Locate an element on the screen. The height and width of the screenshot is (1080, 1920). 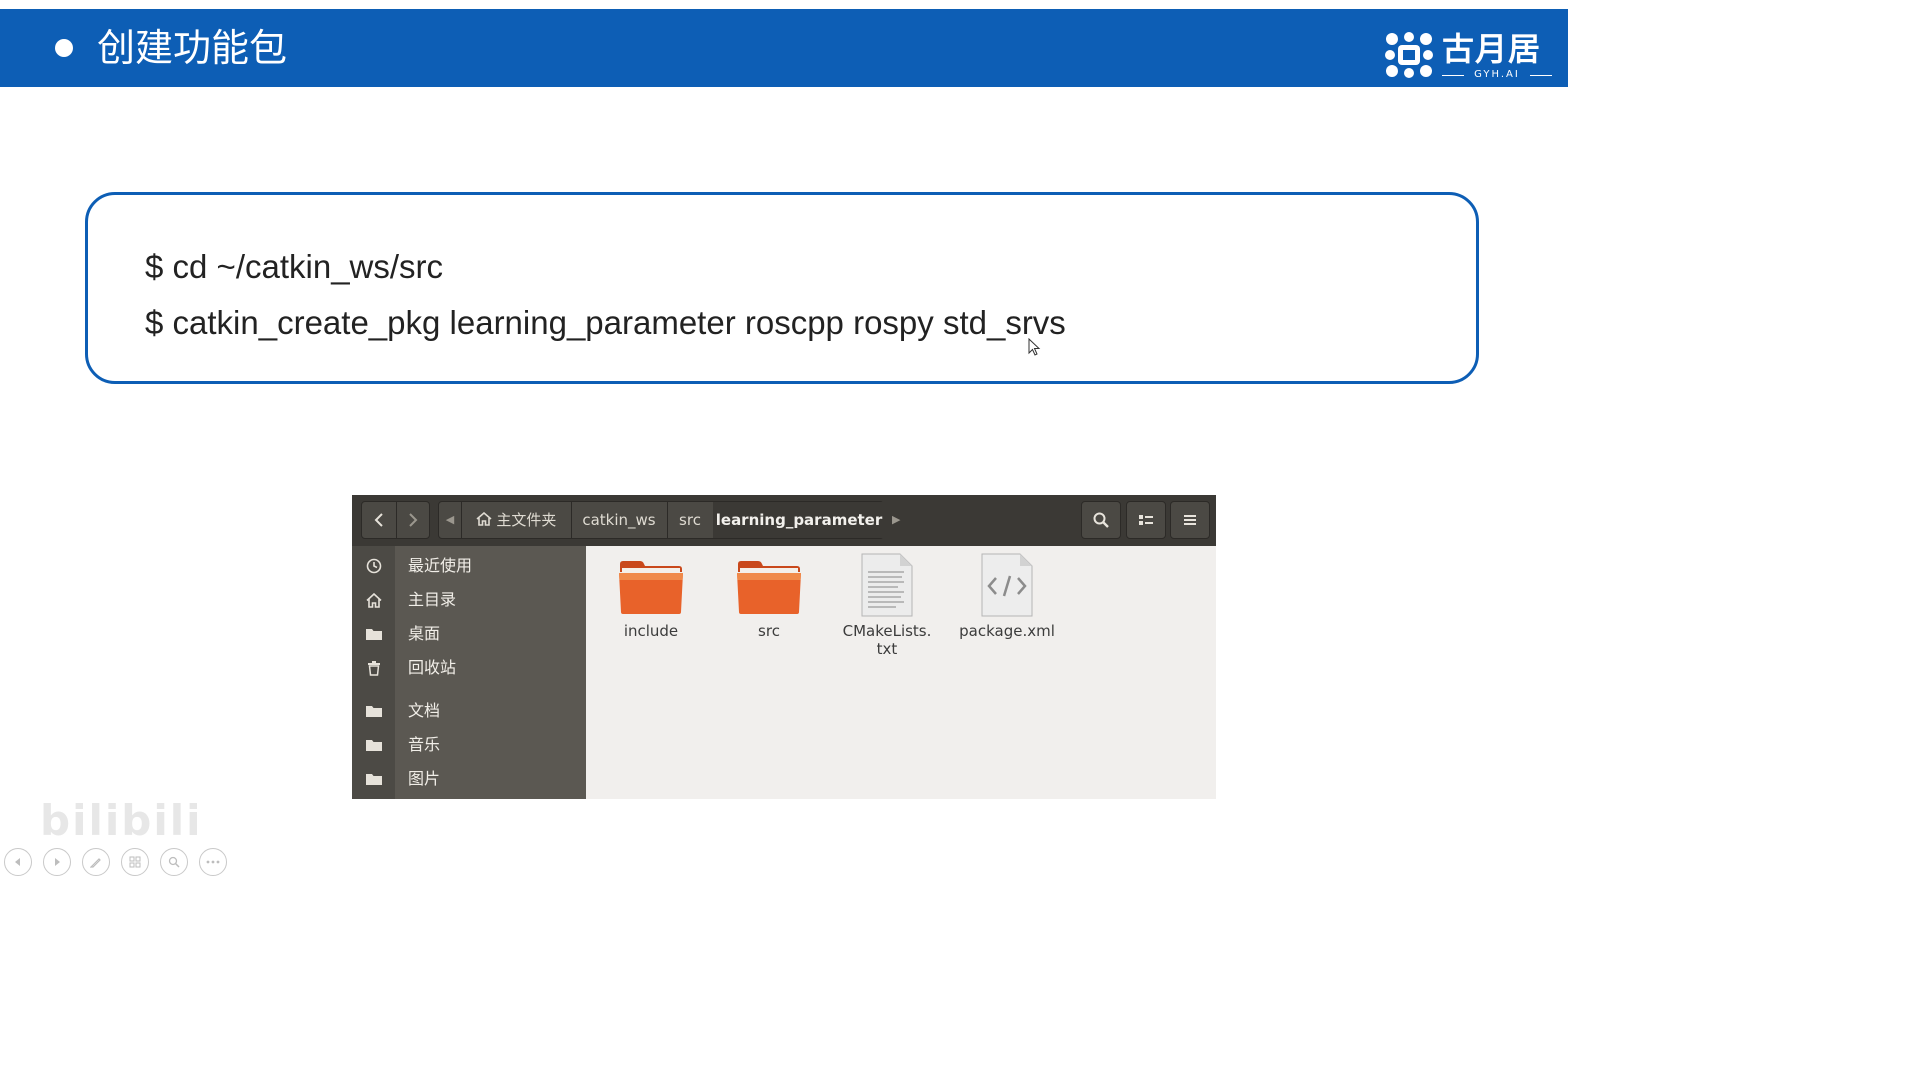
pen-icon is located at coordinates (95, 863).